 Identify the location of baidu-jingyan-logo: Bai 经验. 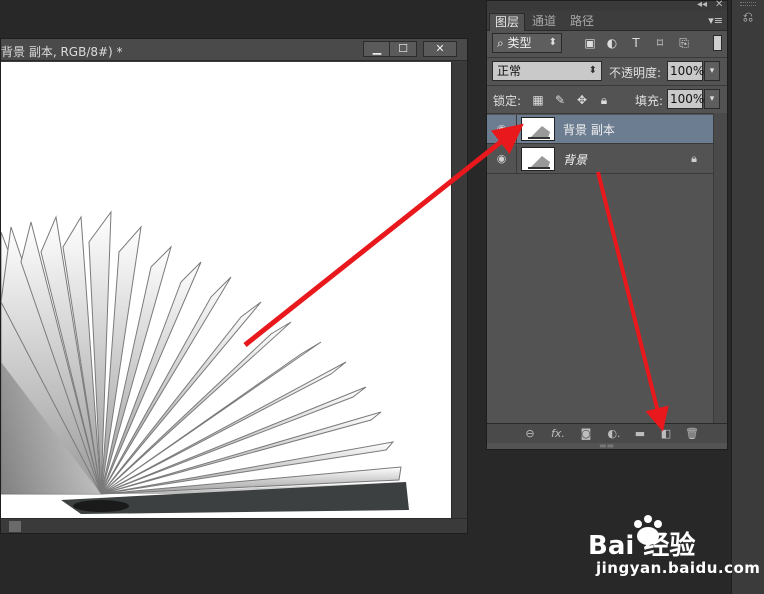
(641, 538).